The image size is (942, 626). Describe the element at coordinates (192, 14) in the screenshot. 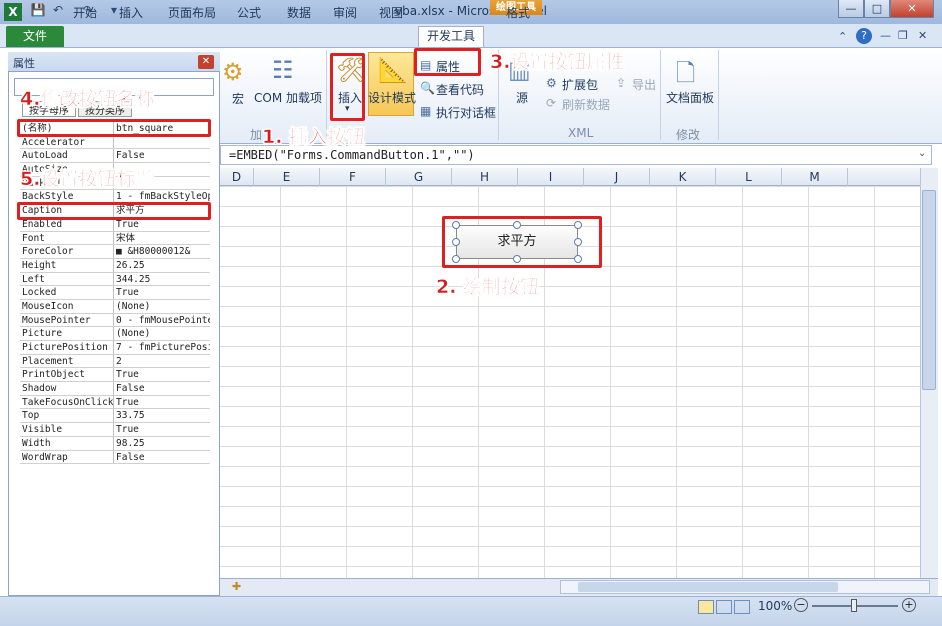

I see `tab-page-layout: 页面布局` at that location.